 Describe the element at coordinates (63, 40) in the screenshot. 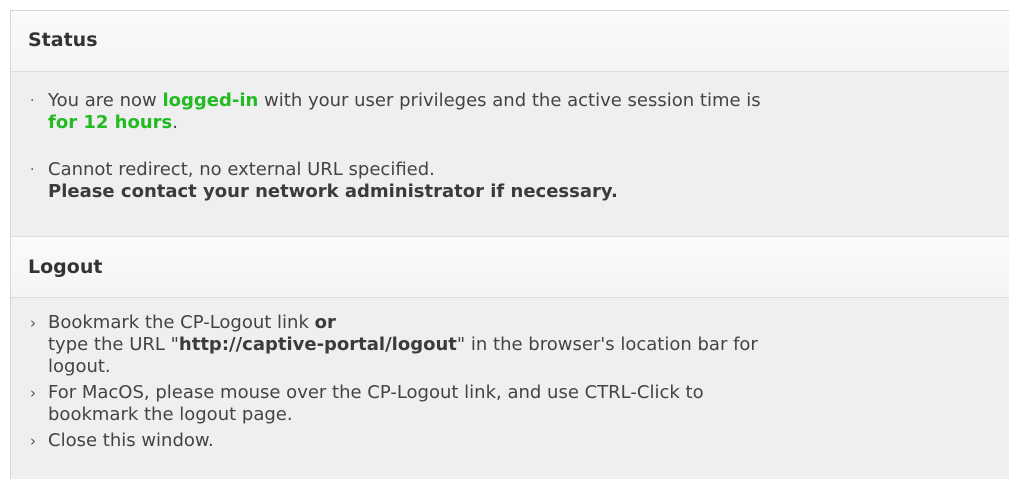

I see `status-title: Status` at that location.